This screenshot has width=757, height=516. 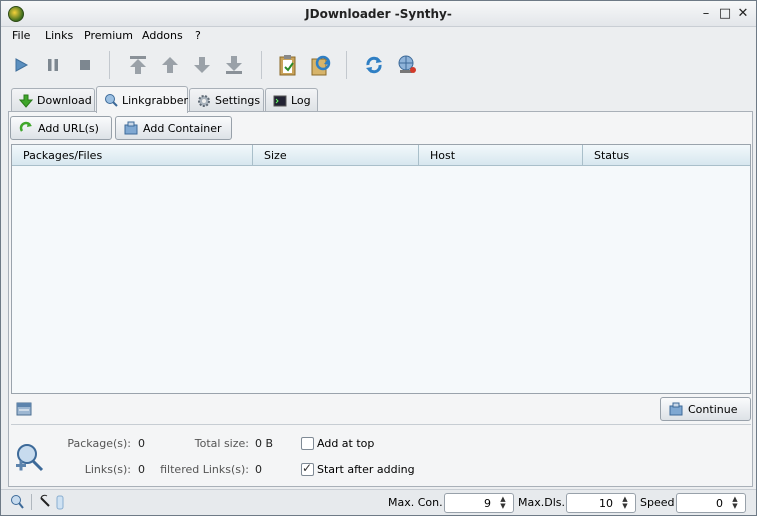 I want to click on column-size: Size, so click(x=336, y=155).